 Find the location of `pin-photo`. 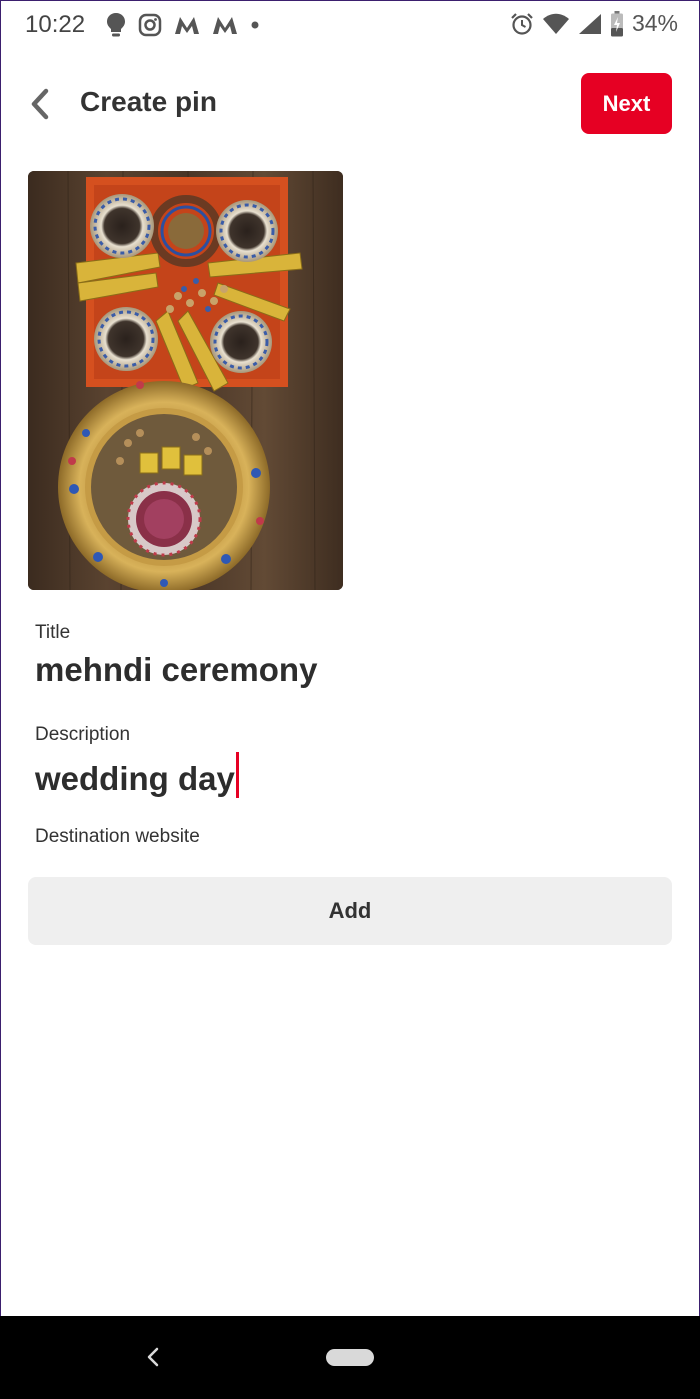

pin-photo is located at coordinates (185, 380).